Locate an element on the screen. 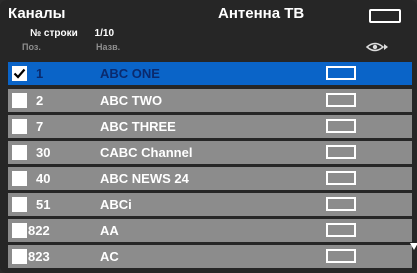 The height and width of the screenshot is (273, 417). channel-number: 40 is located at coordinates (43, 178).